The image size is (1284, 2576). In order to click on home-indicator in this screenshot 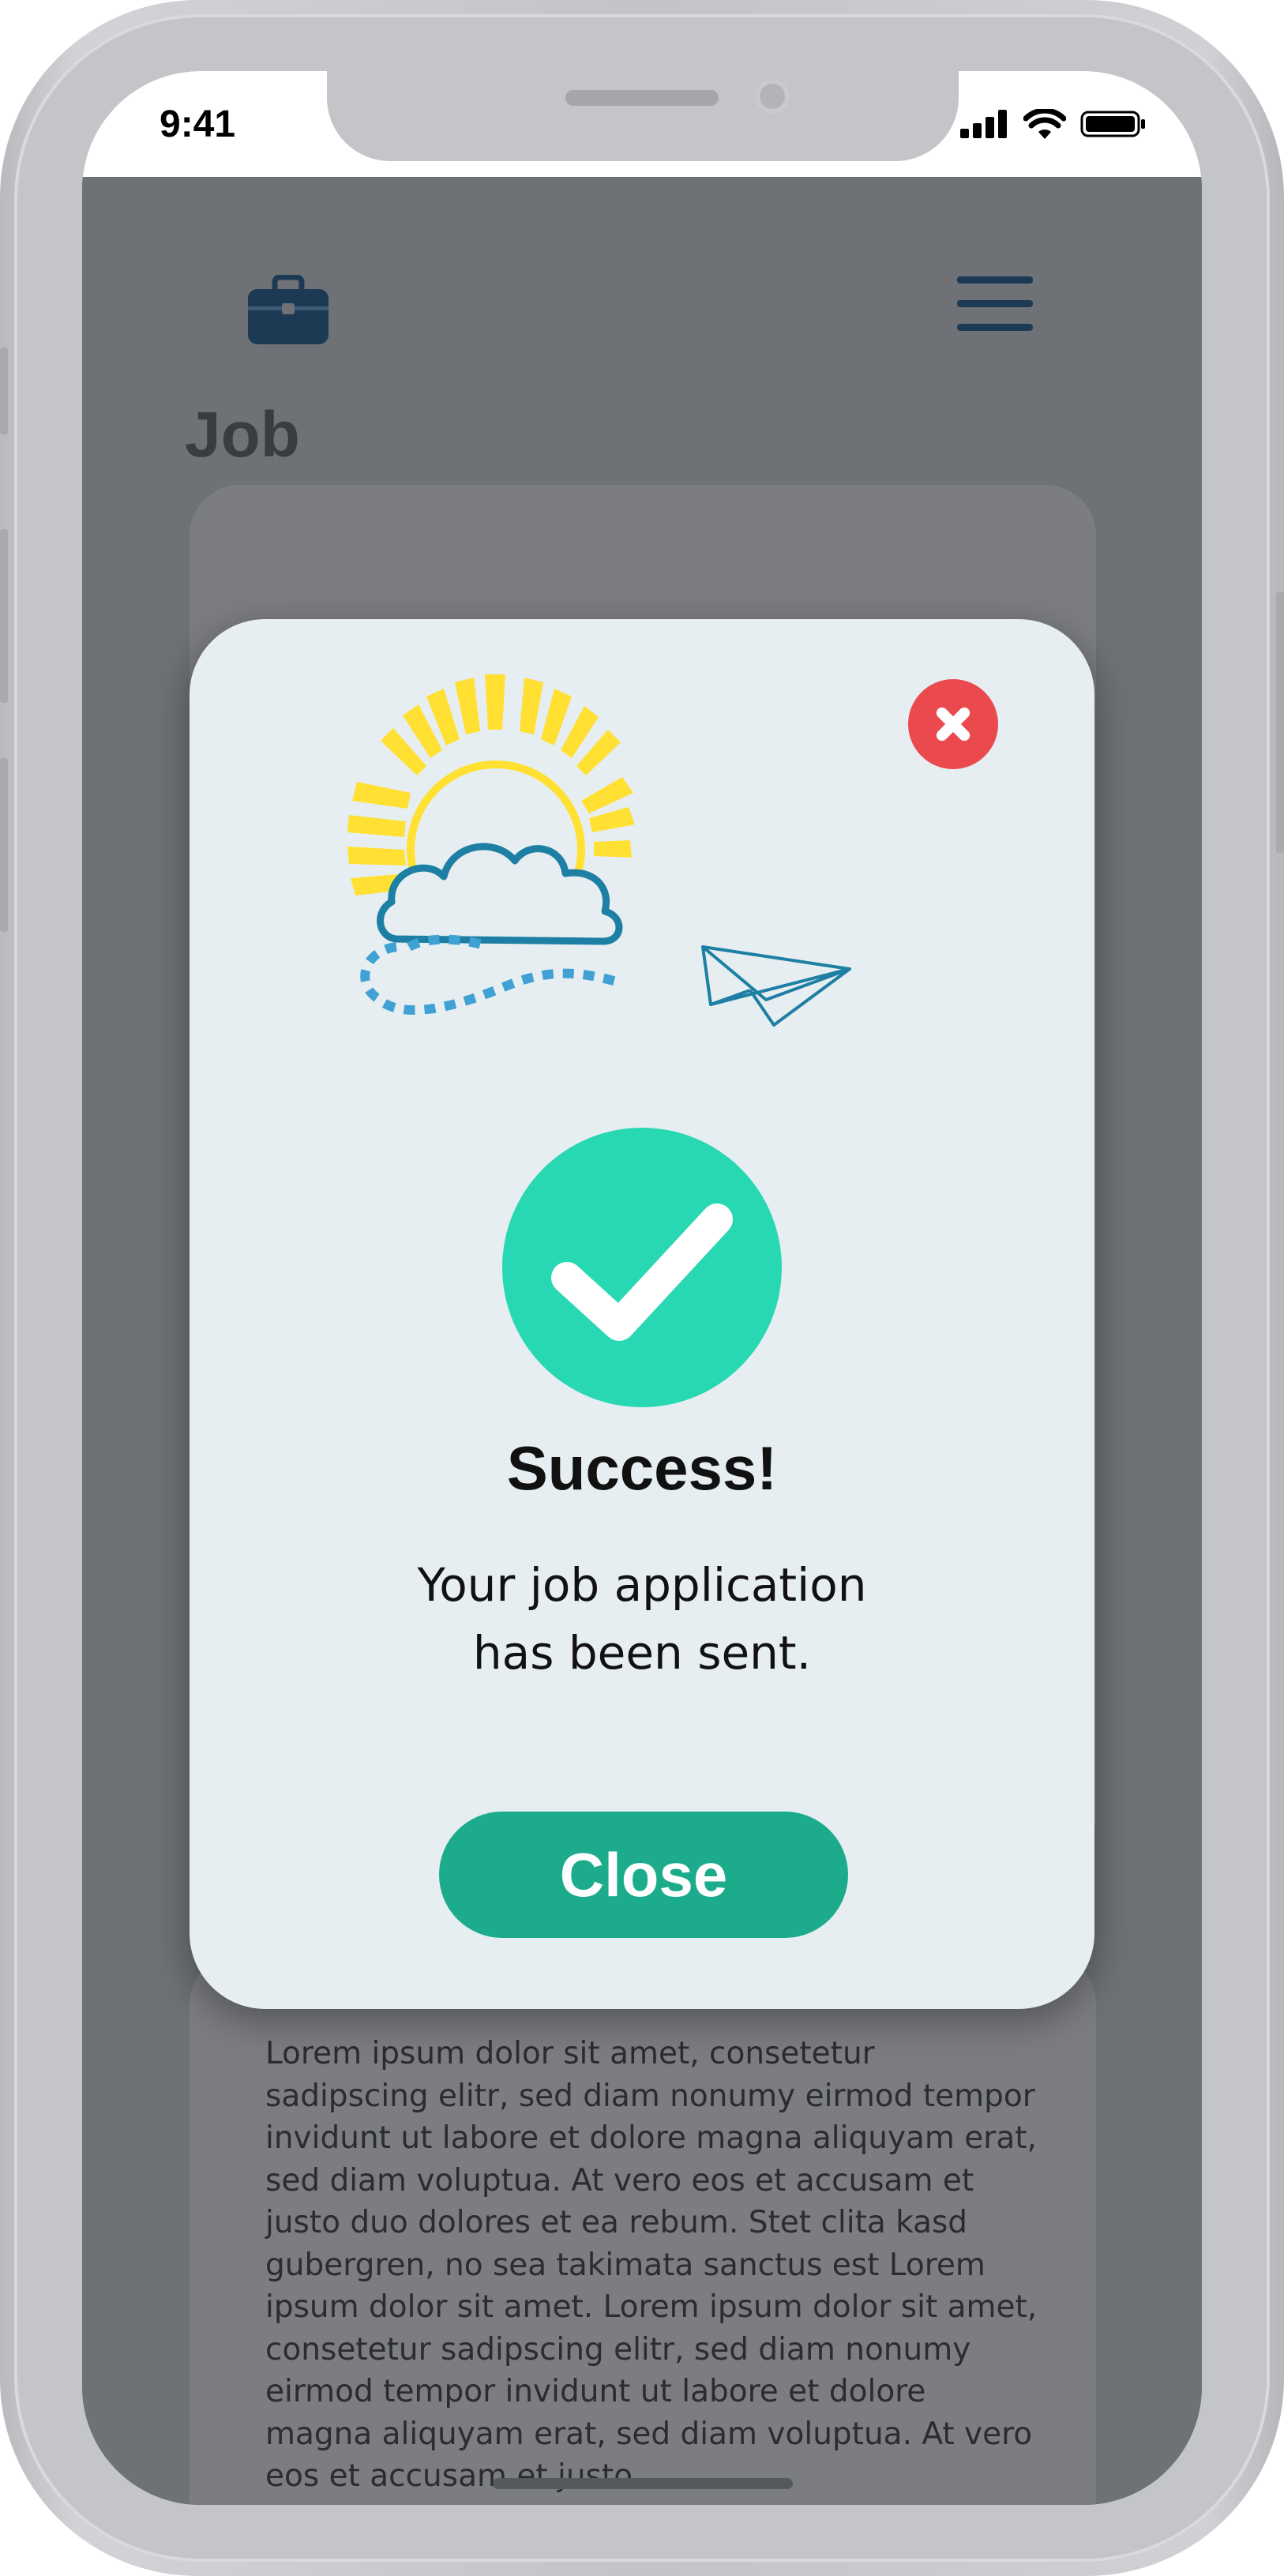, I will do `click(643, 2483)`.